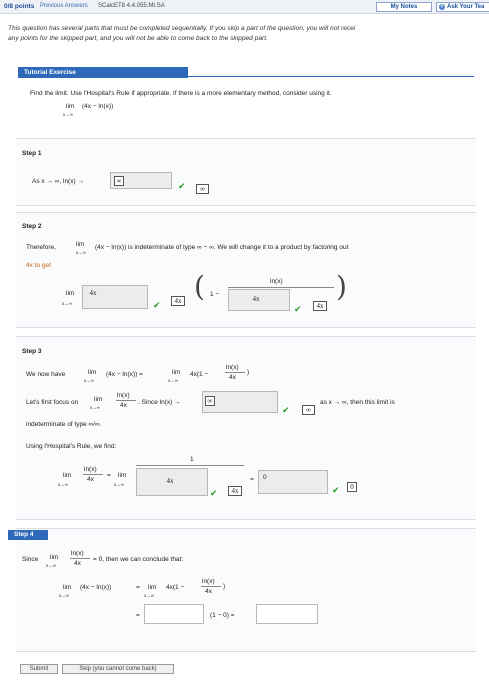  Describe the element at coordinates (70, 293) in the screenshot. I see `step-2-lim-2: lim` at that location.